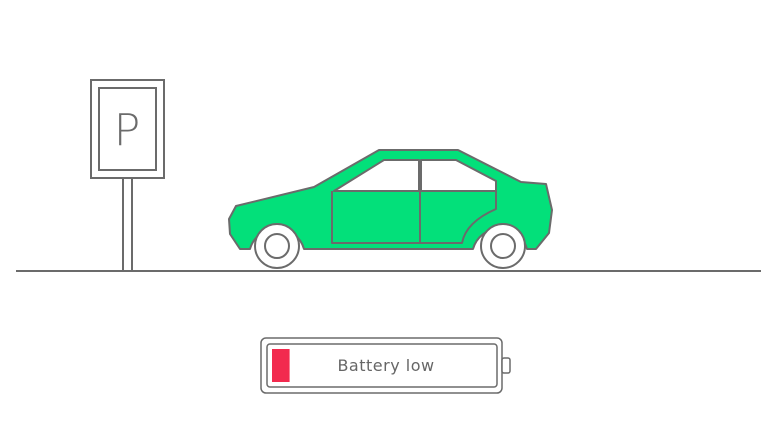 The width and height of the screenshot is (781, 444). Describe the element at coordinates (503, 246) in the screenshot. I see `car-front-wheel` at that location.